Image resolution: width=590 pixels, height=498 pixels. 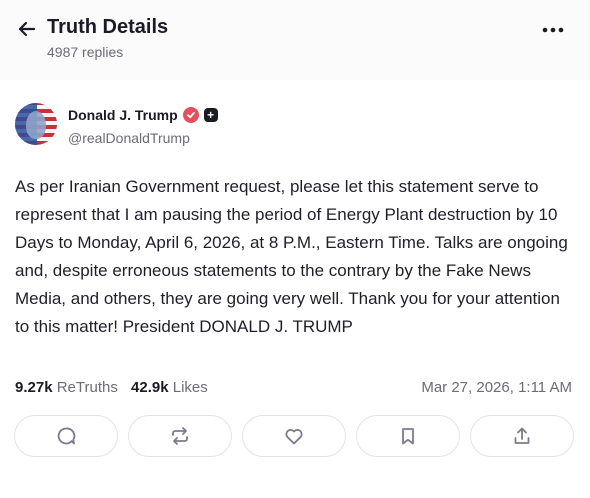 I want to click on arrow-left-icon, so click(x=27, y=29).